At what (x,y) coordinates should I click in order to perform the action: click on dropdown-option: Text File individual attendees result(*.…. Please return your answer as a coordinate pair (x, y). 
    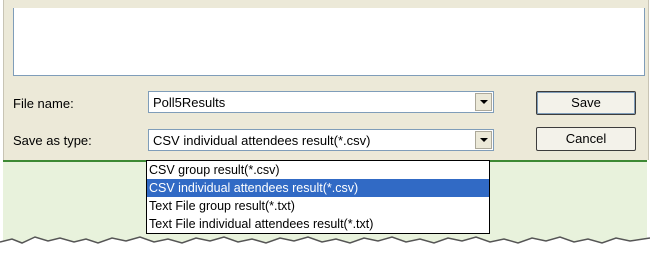
    Looking at the image, I should click on (318, 224).